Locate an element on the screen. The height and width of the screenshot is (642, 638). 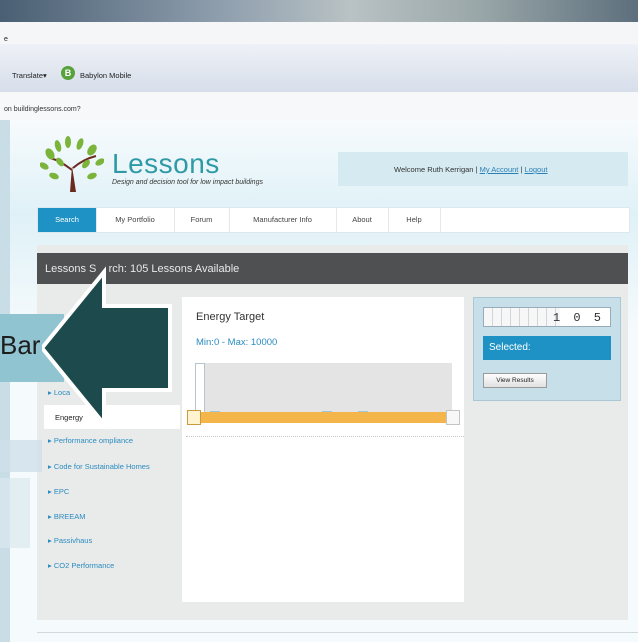
filter-title: Energy Target is located at coordinates (230, 317).